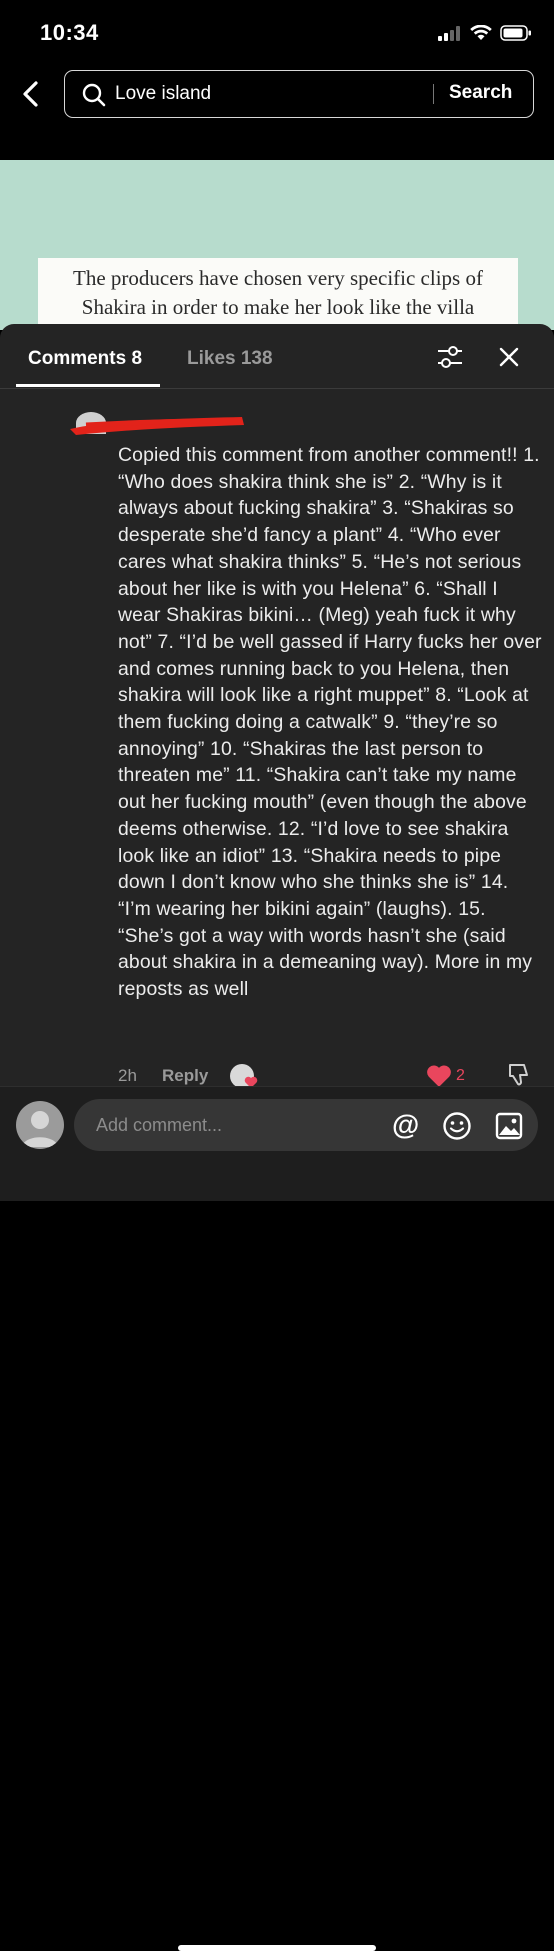  Describe the element at coordinates (94, 95) in the screenshot. I see `search-icon` at that location.